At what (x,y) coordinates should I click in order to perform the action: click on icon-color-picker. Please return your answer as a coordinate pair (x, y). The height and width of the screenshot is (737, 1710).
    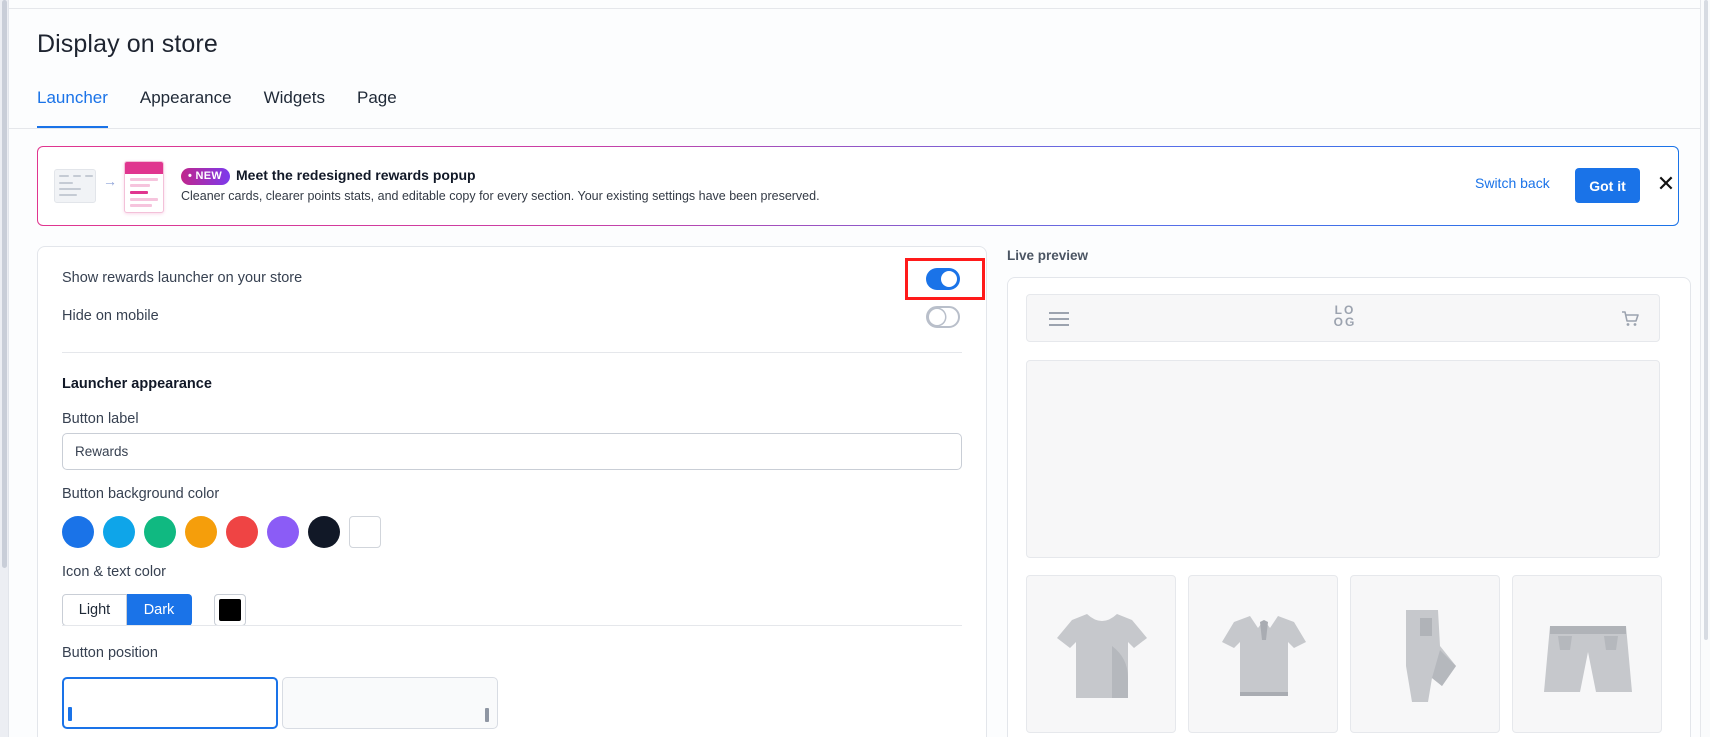
    Looking at the image, I should click on (230, 610).